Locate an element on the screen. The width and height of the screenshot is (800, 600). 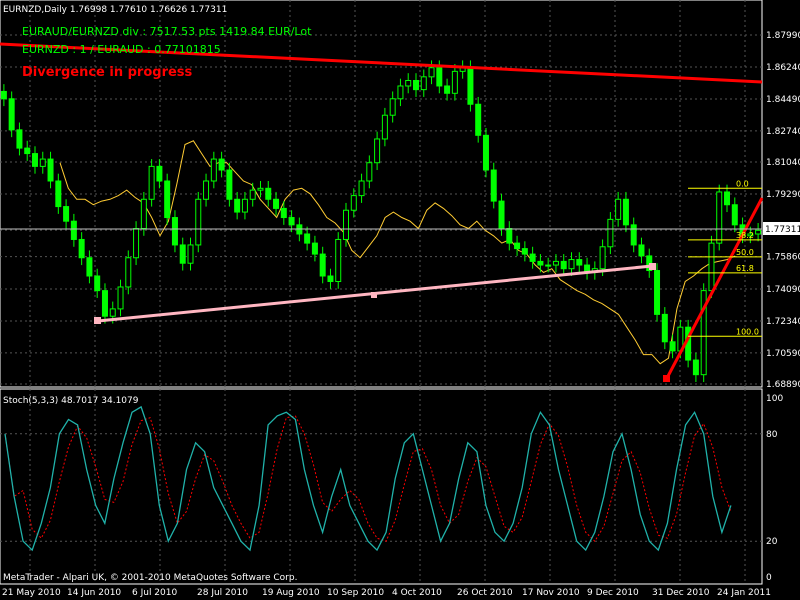
fib-level-label: 0.0 is located at coordinates (742, 183).